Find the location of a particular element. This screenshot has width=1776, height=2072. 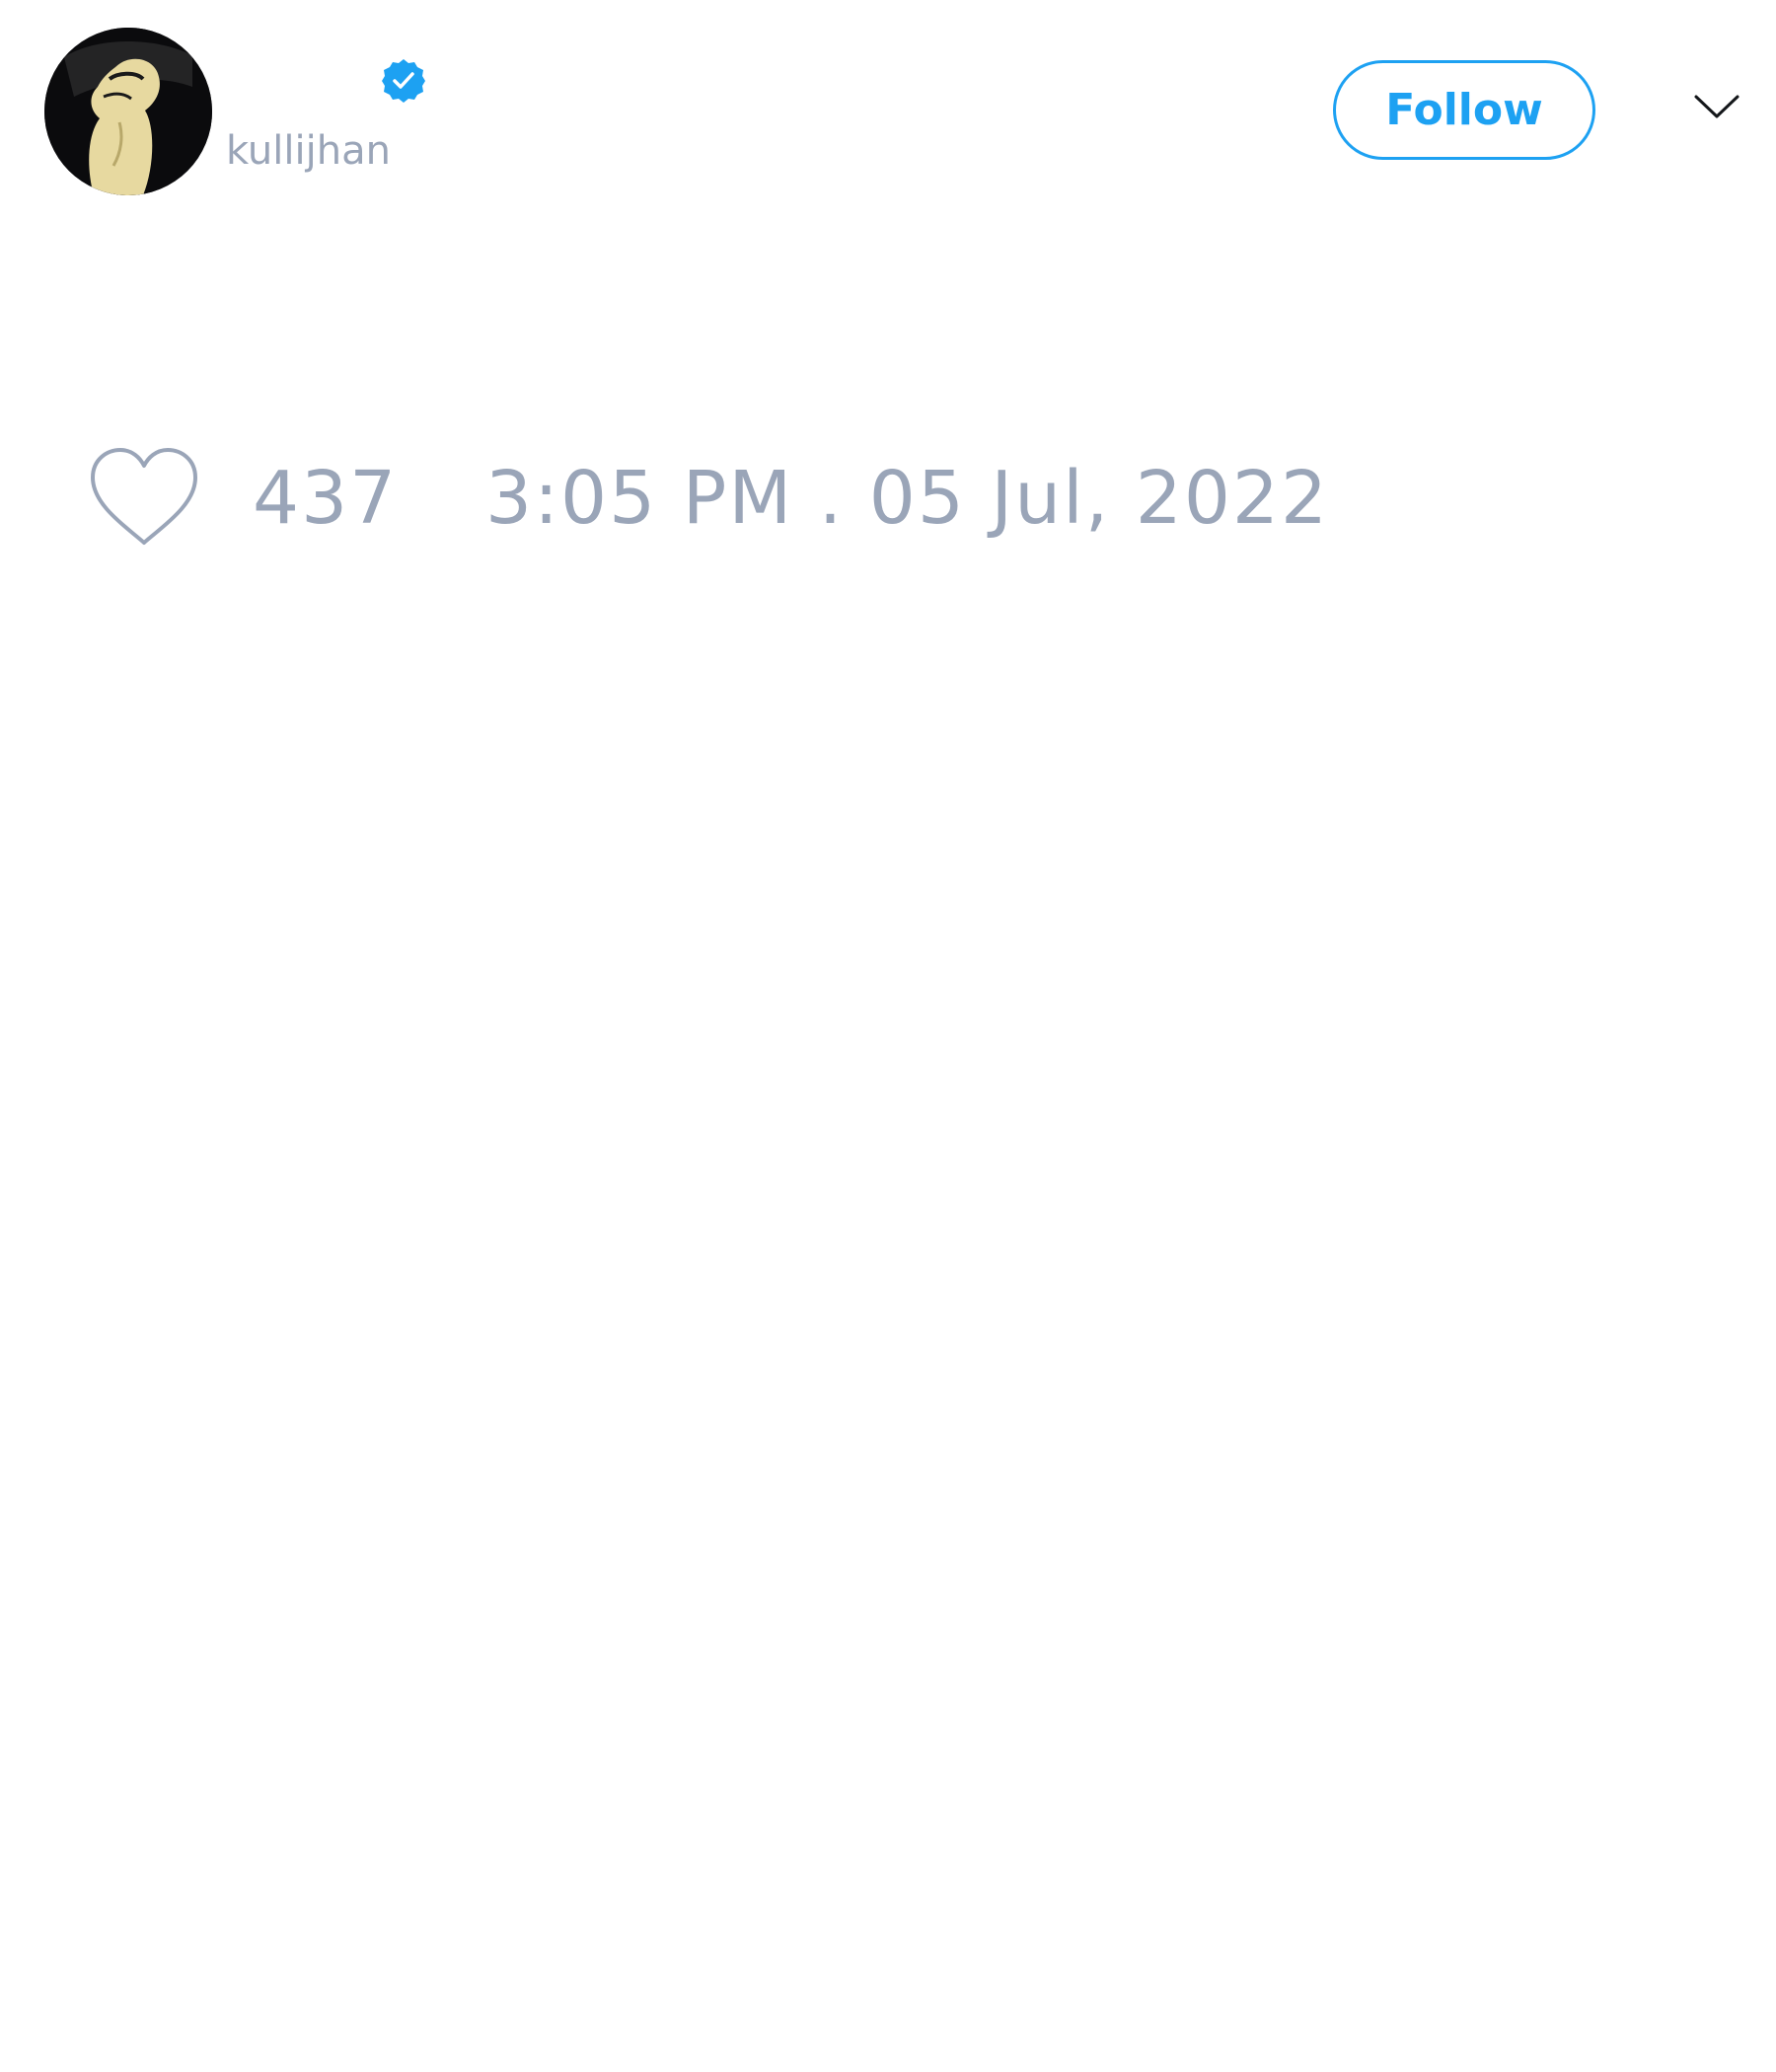

avatar-image is located at coordinates (128, 112).